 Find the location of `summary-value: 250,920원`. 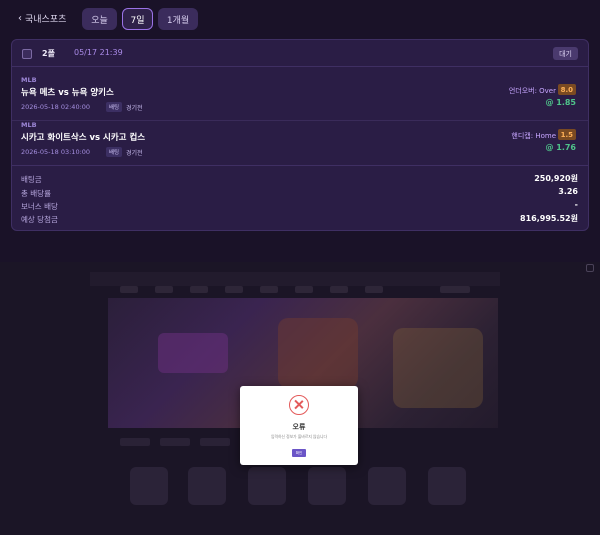

summary-value: 250,920원 is located at coordinates (556, 178).